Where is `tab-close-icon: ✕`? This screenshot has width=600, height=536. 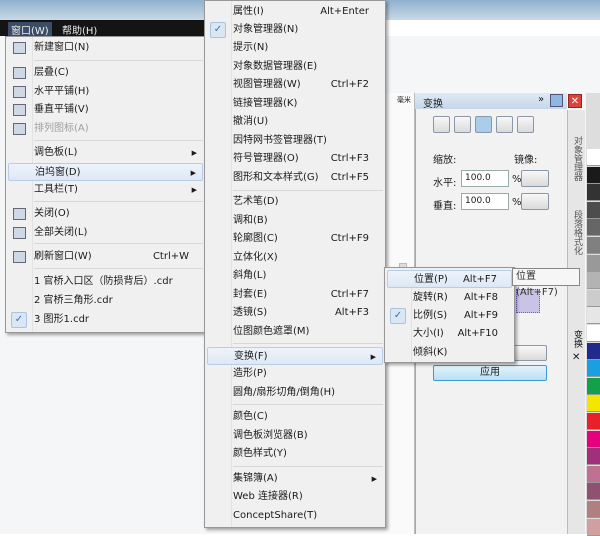
tab-close-icon: ✕ is located at coordinates (576, 357).